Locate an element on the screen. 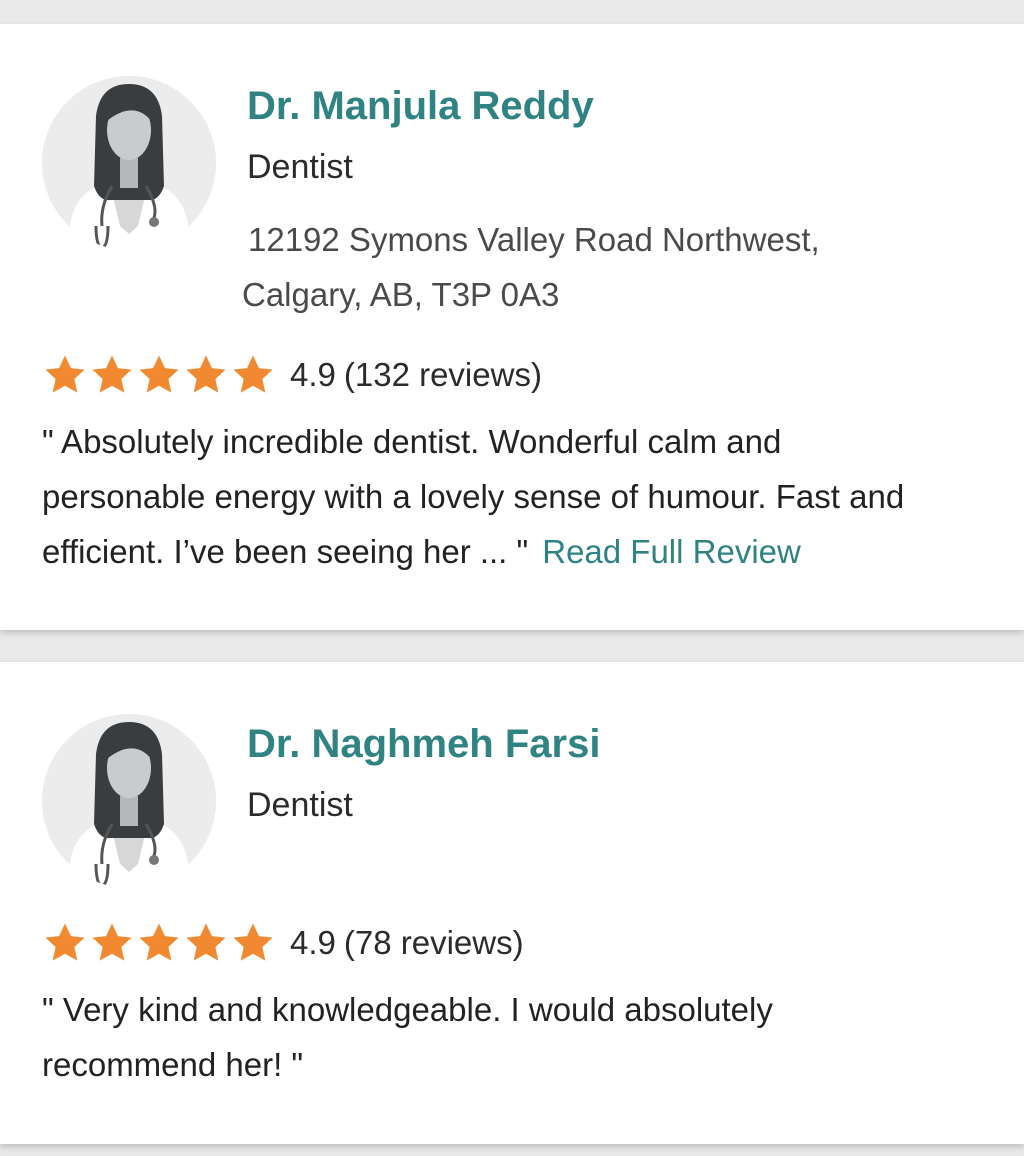 The image size is (1024, 1156). doctor-name-link: Dr. Naghmeh Farsi is located at coordinates (423, 744).